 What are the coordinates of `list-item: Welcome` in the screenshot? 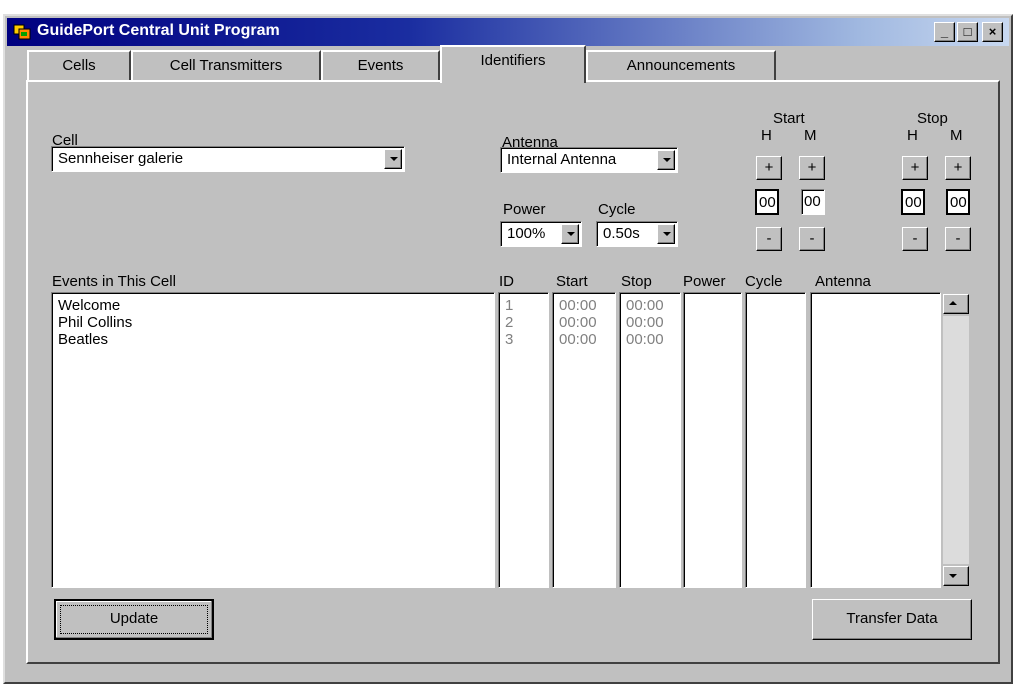 It's located at (95, 305).